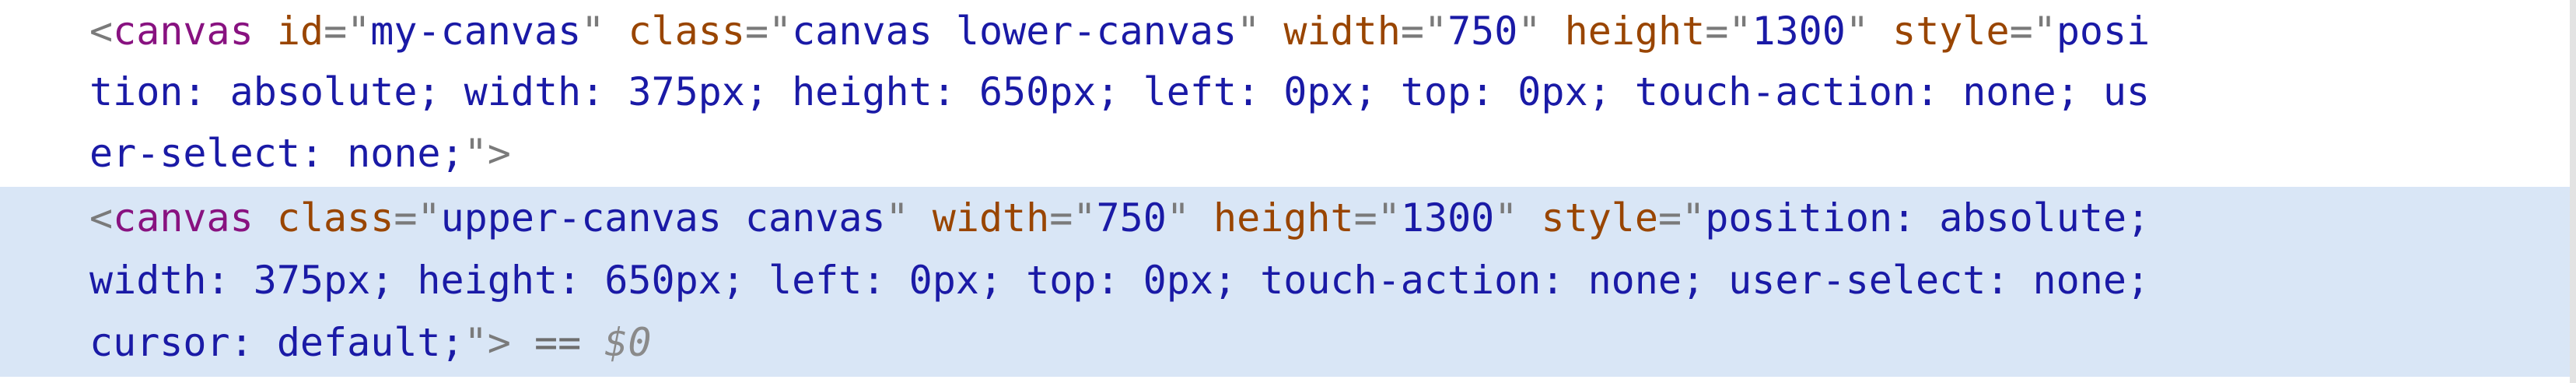 The width and height of the screenshot is (2576, 383). Describe the element at coordinates (664, 218) in the screenshot. I see `attribute-value-token: upper-canvas canvas` at that location.